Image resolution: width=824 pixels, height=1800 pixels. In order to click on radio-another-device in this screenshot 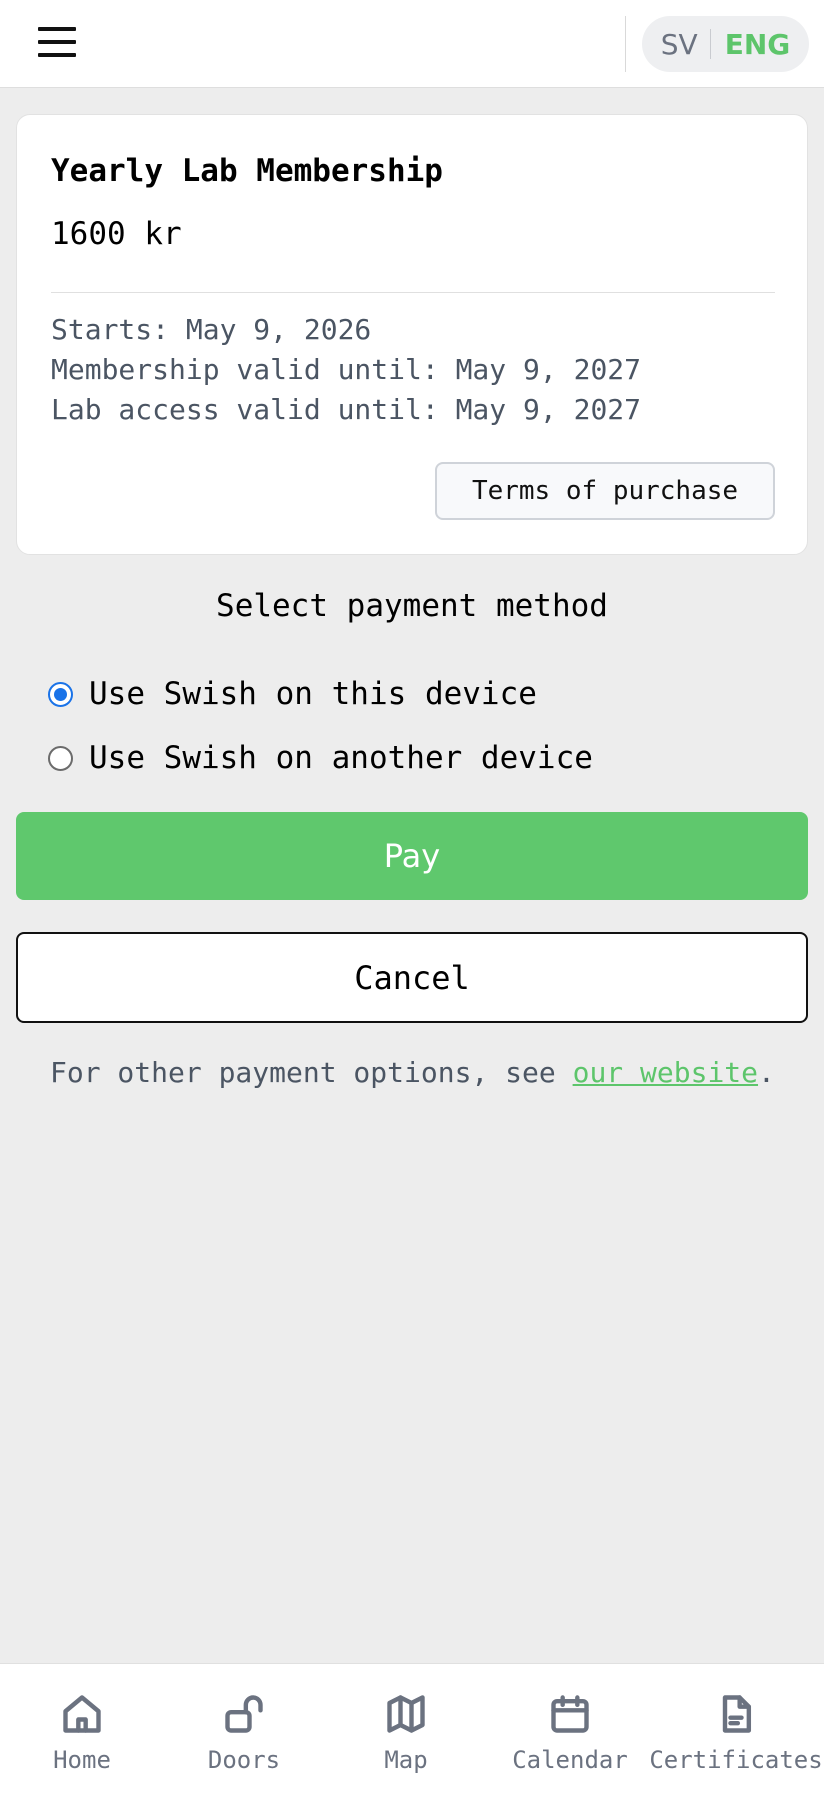, I will do `click(60, 758)`.